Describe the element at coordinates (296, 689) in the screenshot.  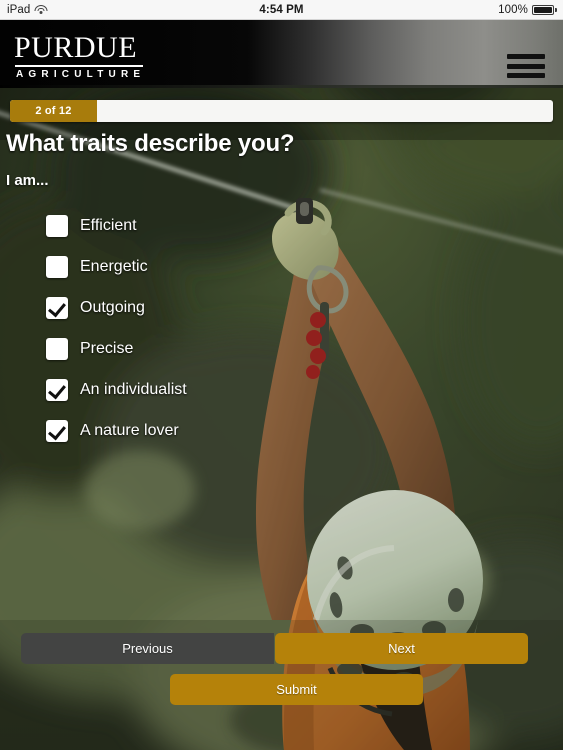
I see `submit-button: Submit` at that location.